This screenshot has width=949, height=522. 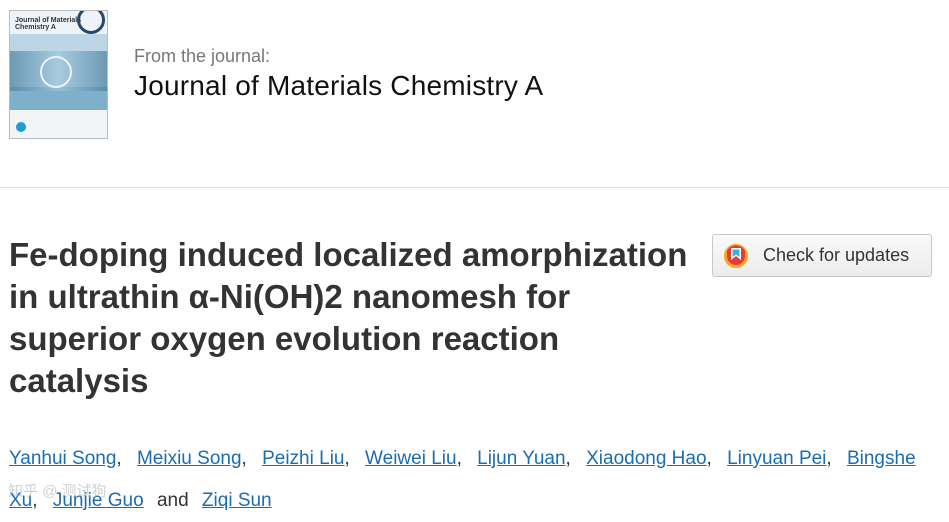 I want to click on author-link: Xiaodong Hao, so click(x=646, y=458).